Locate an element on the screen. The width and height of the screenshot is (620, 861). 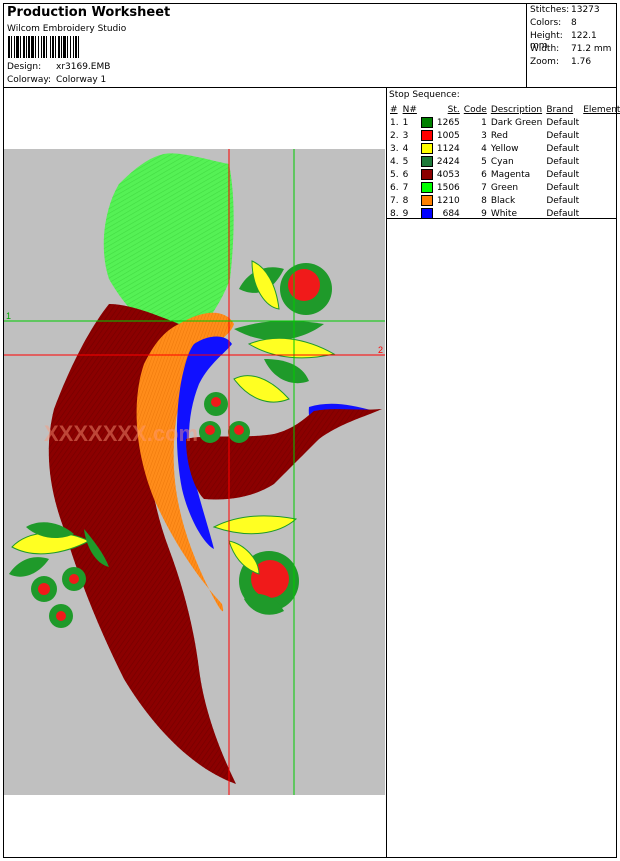
col-description: Description is located at coordinates (516, 109).